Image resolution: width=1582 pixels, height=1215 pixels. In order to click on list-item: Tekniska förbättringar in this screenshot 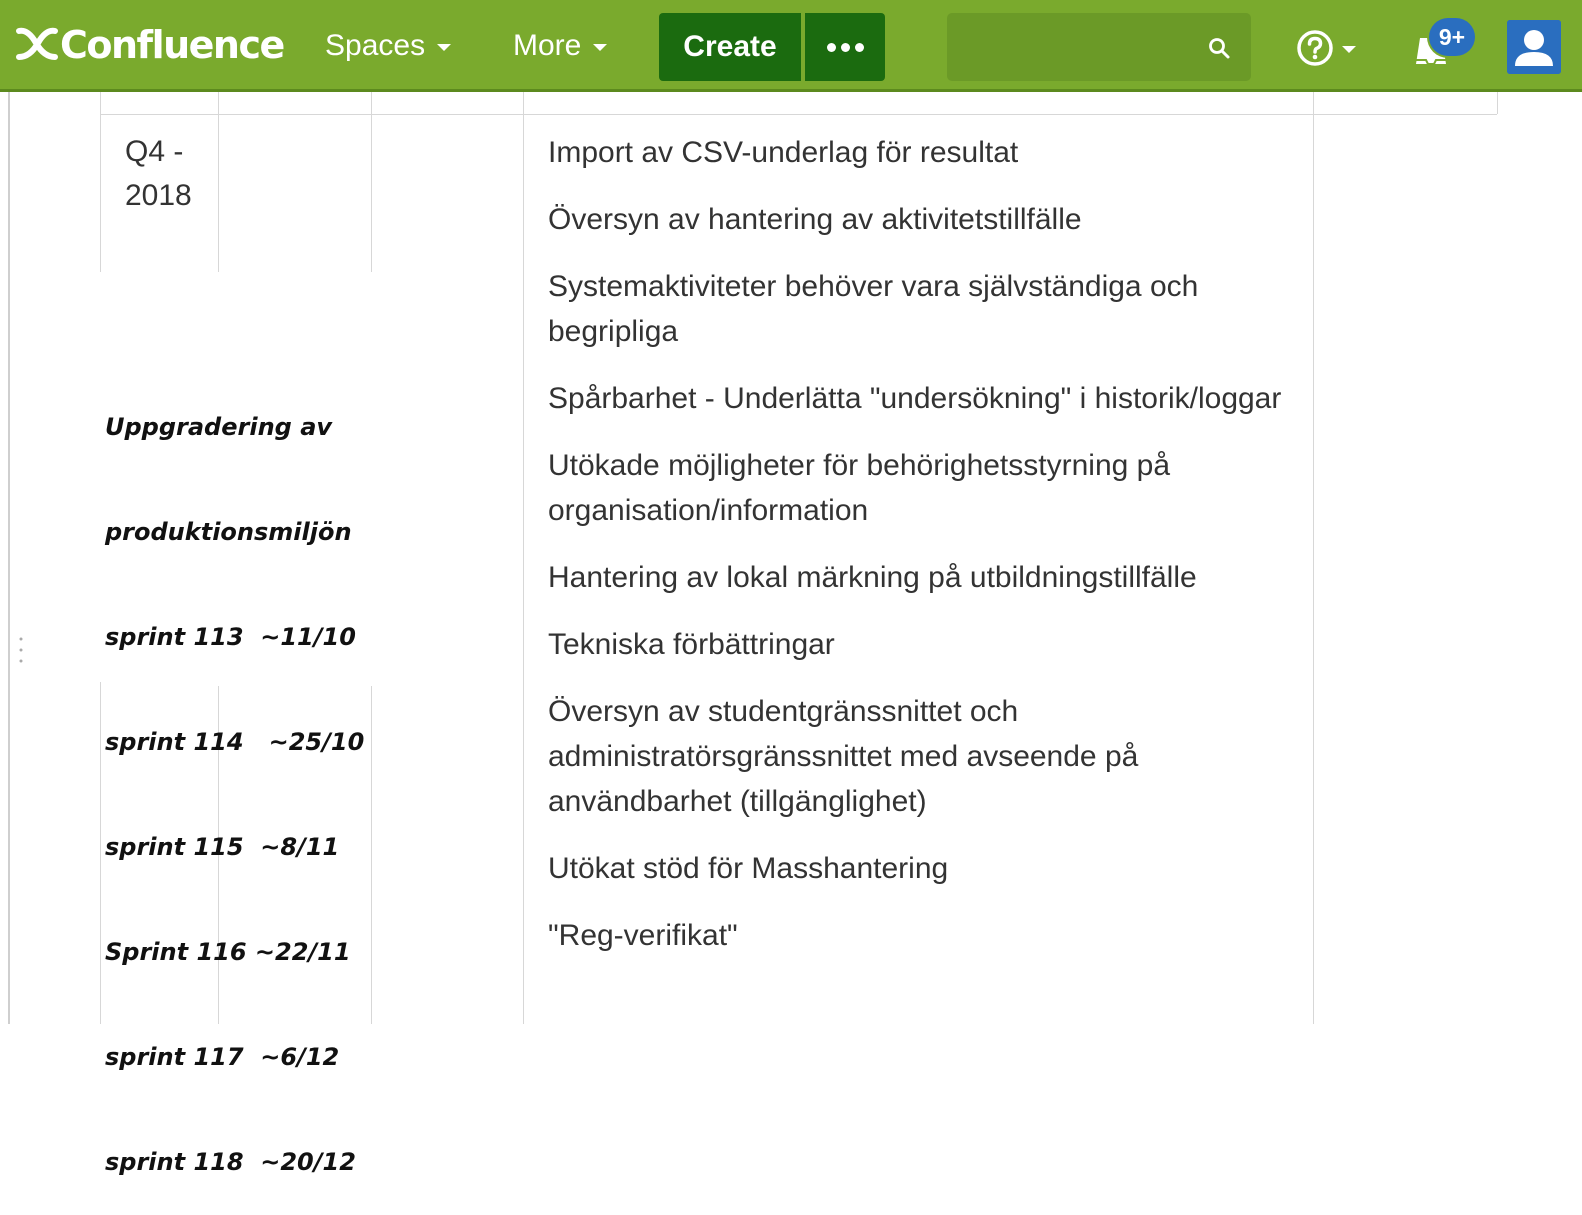, I will do `click(691, 644)`.